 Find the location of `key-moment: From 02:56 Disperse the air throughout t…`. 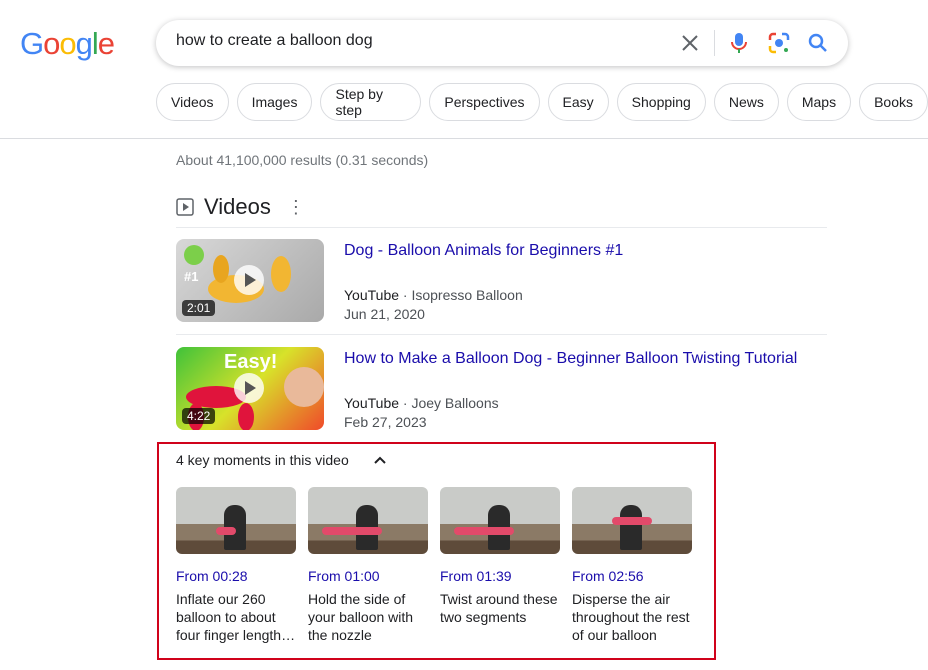

key-moment: From 02:56 Disperse the air throughout t… is located at coordinates (633, 565).